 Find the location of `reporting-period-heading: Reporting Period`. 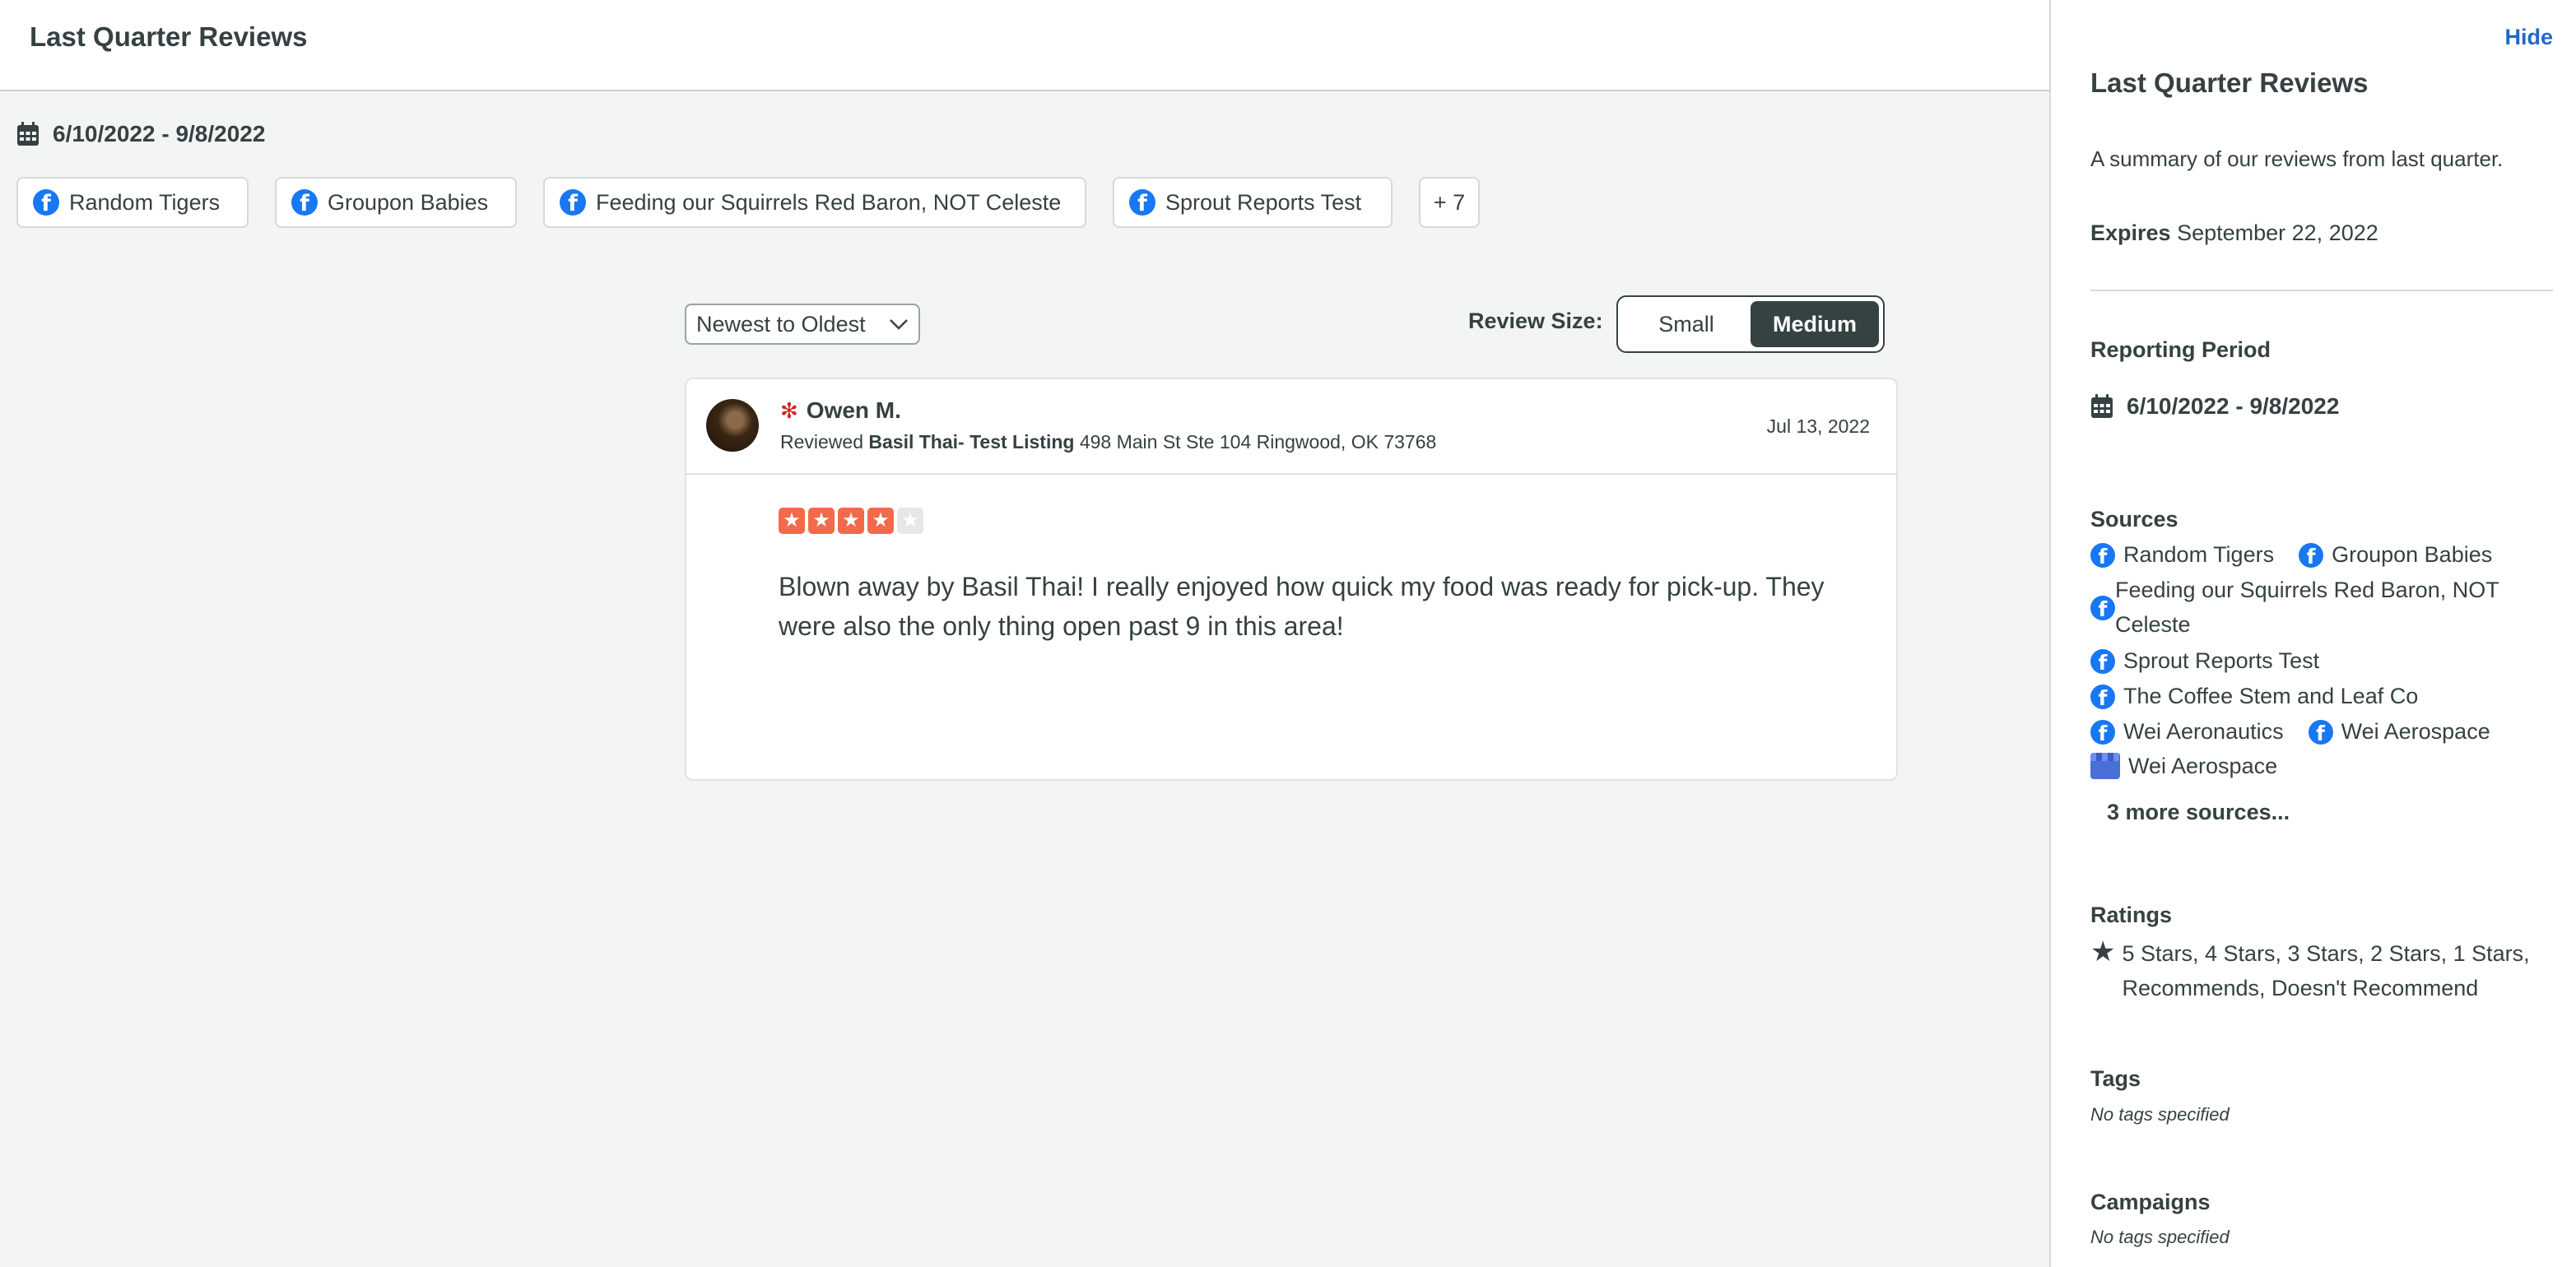

reporting-period-heading: Reporting Period is located at coordinates (2180, 349).